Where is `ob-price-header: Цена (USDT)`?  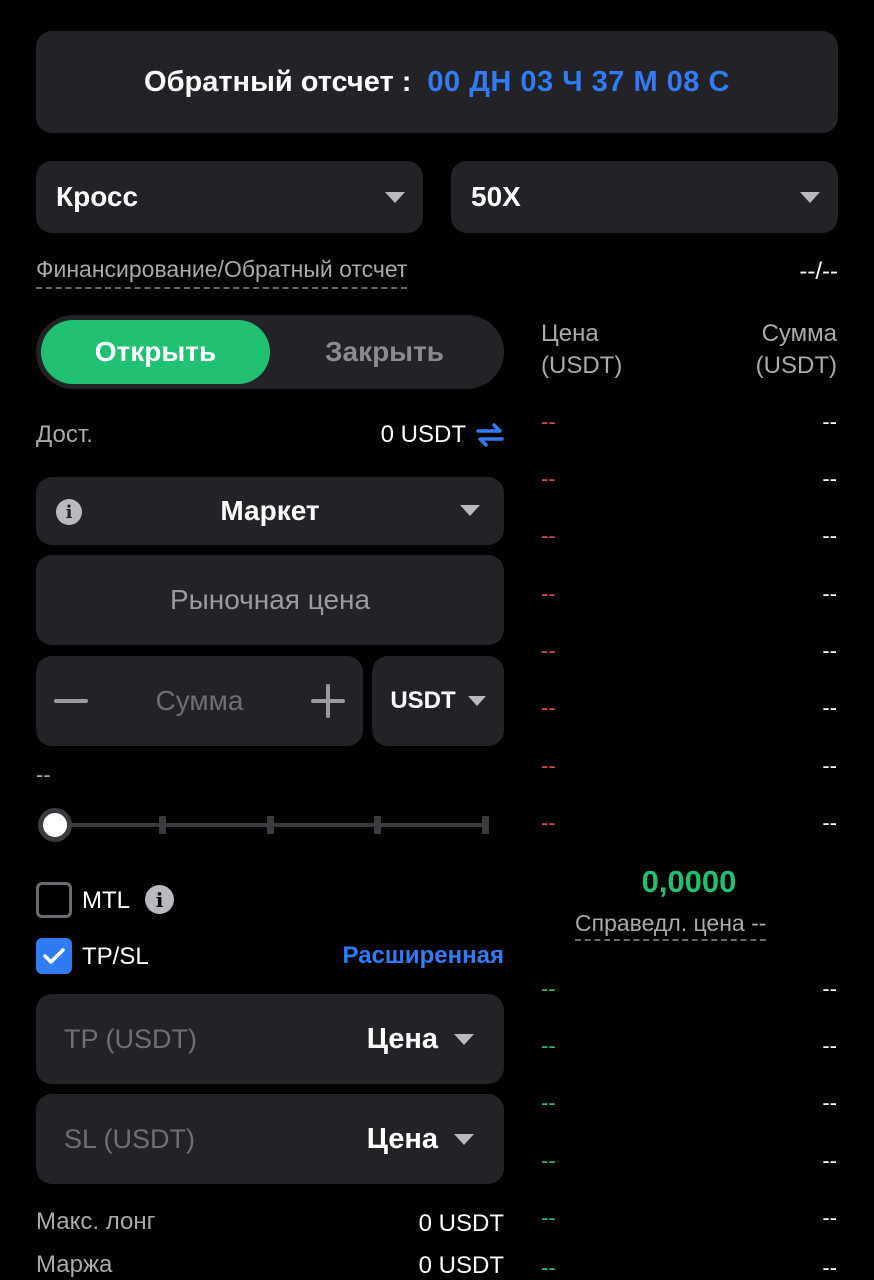 ob-price-header: Цена (USDT) is located at coordinates (581, 350).